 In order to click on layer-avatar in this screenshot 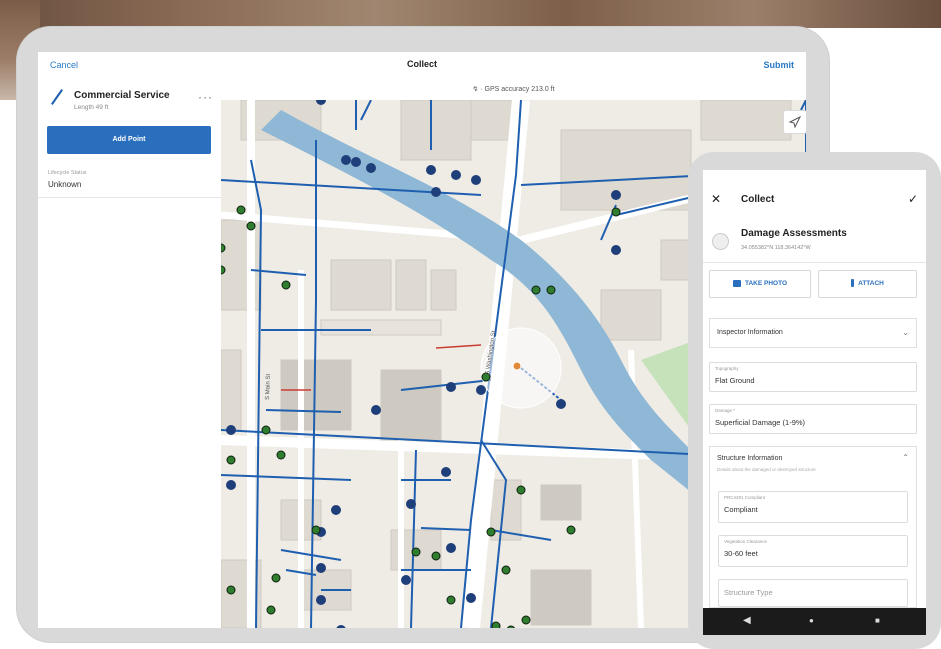, I will do `click(720, 241)`.